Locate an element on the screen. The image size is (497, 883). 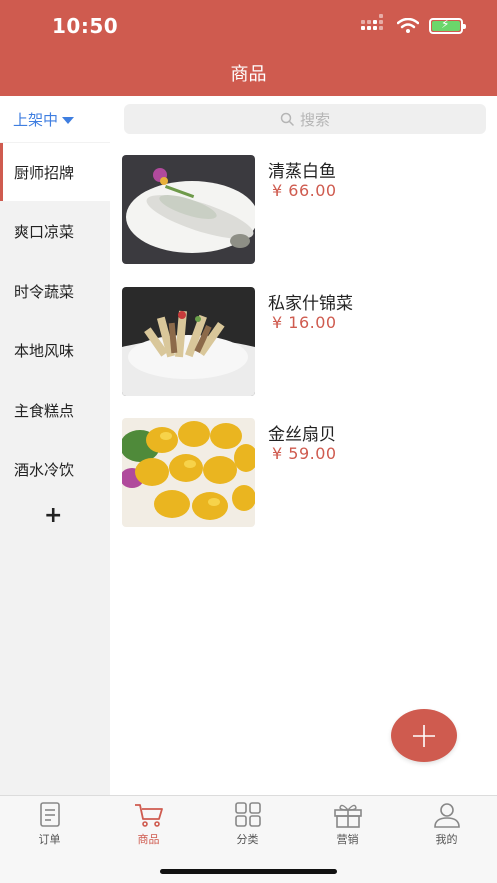
tab-label: 我的 is located at coordinates (446, 839).